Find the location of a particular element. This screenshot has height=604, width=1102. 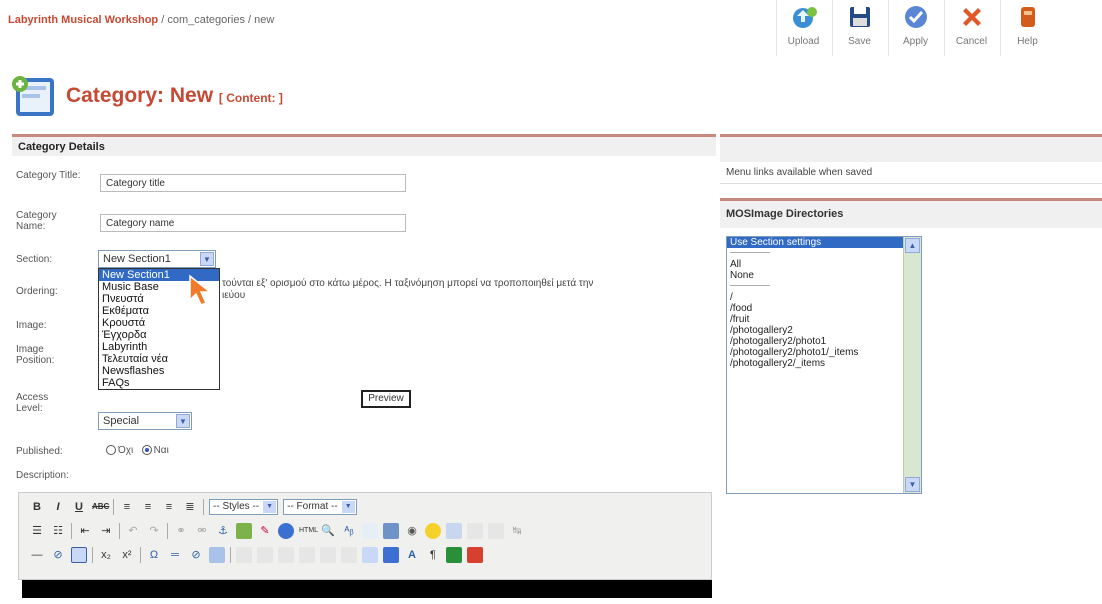

published-no-radio is located at coordinates (111, 450).